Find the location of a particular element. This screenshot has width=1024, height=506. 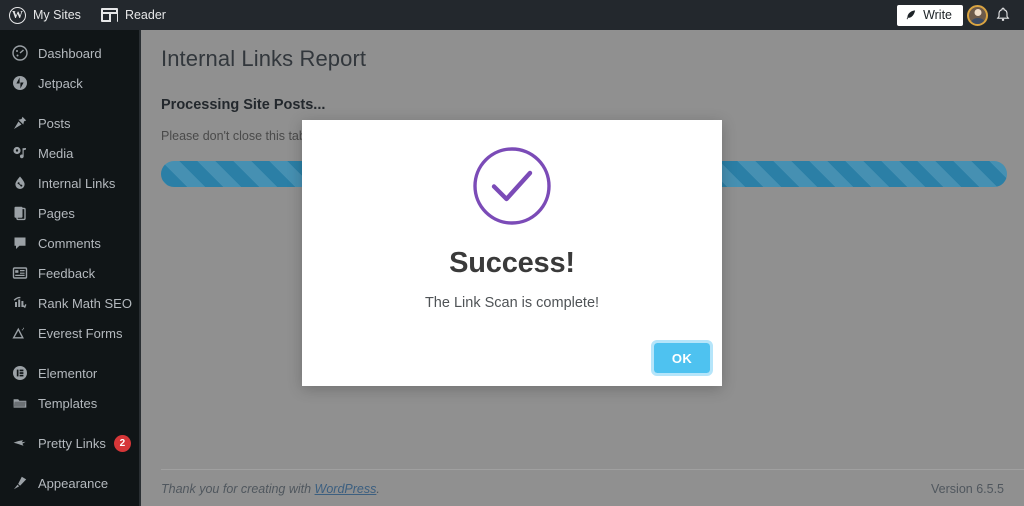

ok-button: OK is located at coordinates (682, 358).